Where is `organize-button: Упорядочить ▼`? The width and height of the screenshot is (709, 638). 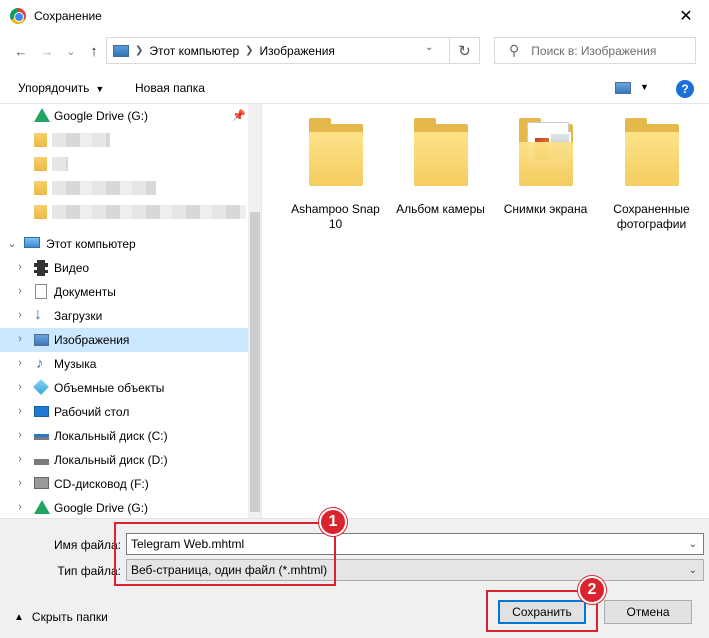
organize-button: Упорядочить ▼ is located at coordinates (61, 88).